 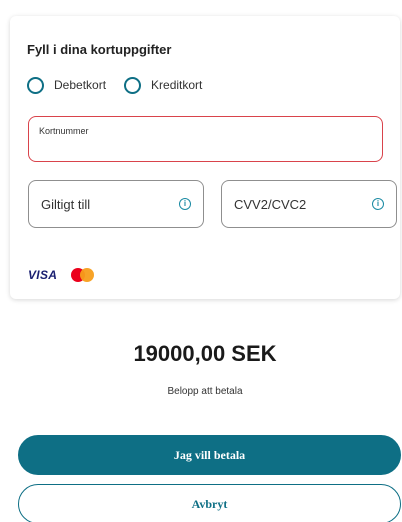 I want to click on card-brand-logos: VISA, so click(x=62, y=275).